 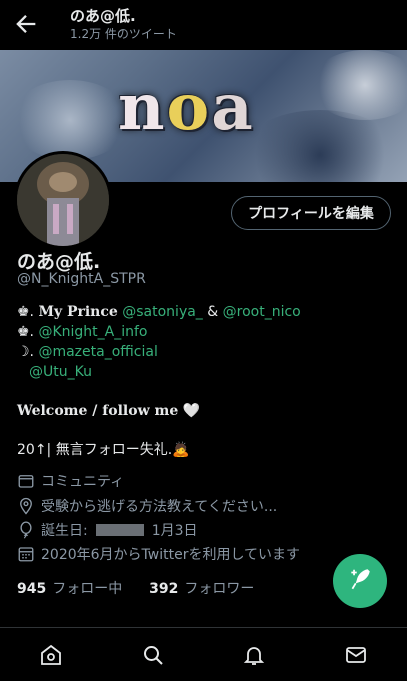 What do you see at coordinates (356, 655) in the screenshot?
I see `mail-icon` at bounding box center [356, 655].